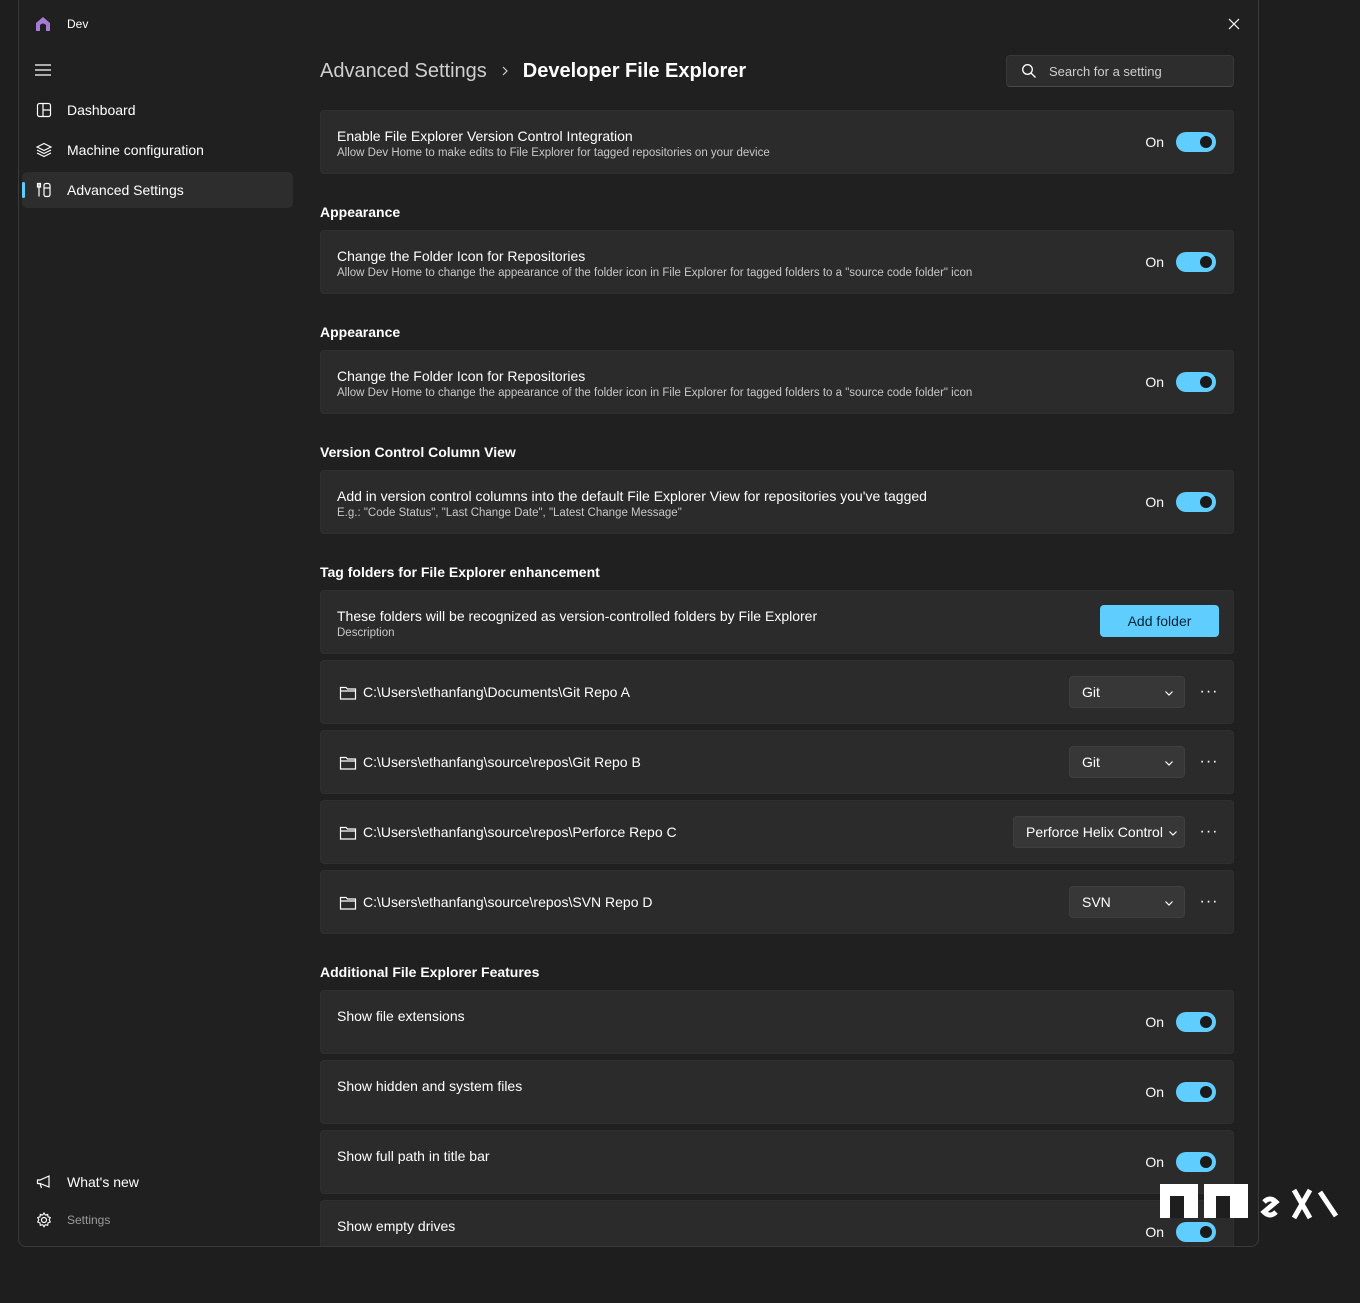 The height and width of the screenshot is (1303, 1360). I want to click on setting-title: Show empty drives, so click(396, 1226).